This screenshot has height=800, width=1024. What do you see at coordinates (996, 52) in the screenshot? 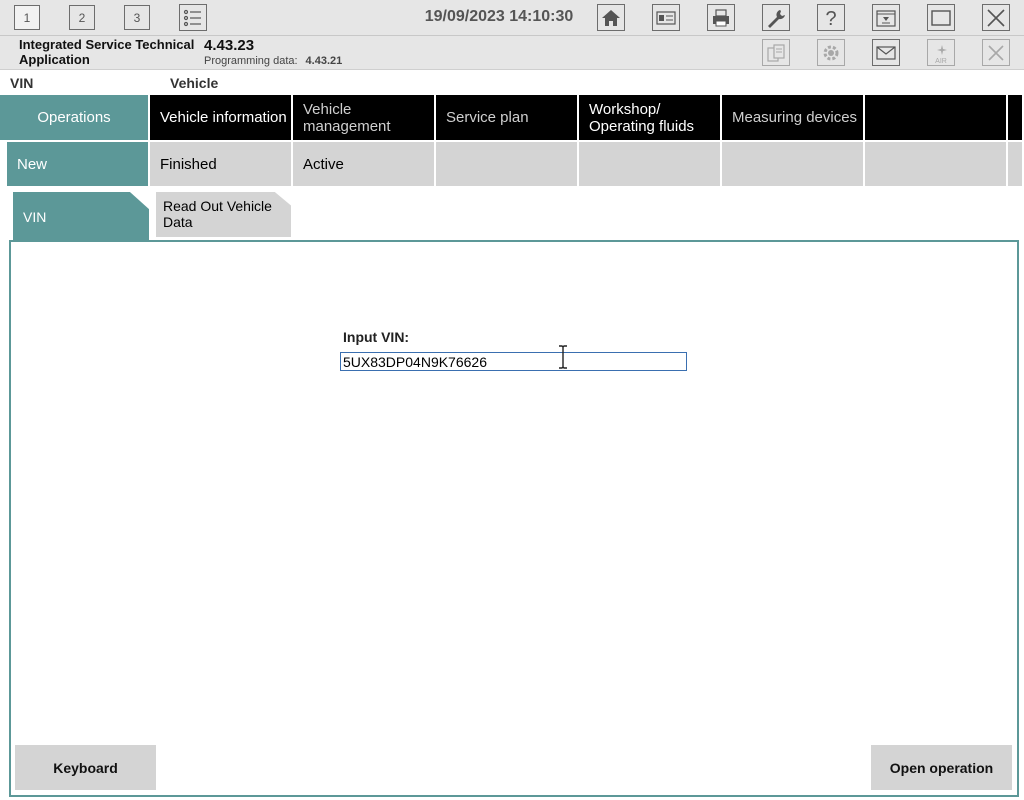
I see `close-operation-icon` at bounding box center [996, 52].